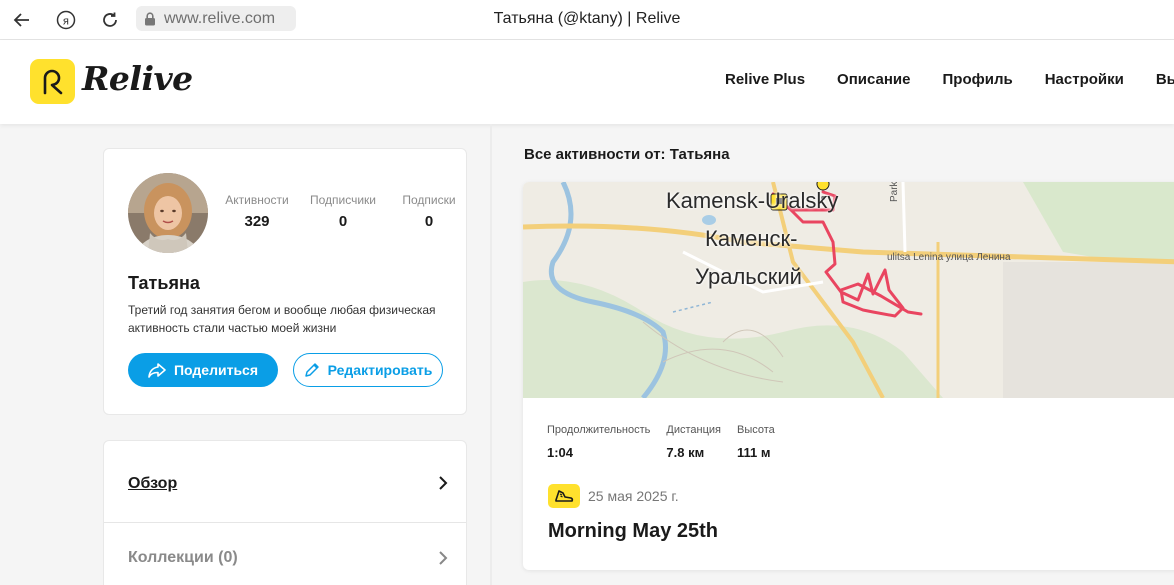 This screenshot has width=1174, height=585. What do you see at coordinates (754, 452) in the screenshot?
I see `metric-value: 111 м` at bounding box center [754, 452].